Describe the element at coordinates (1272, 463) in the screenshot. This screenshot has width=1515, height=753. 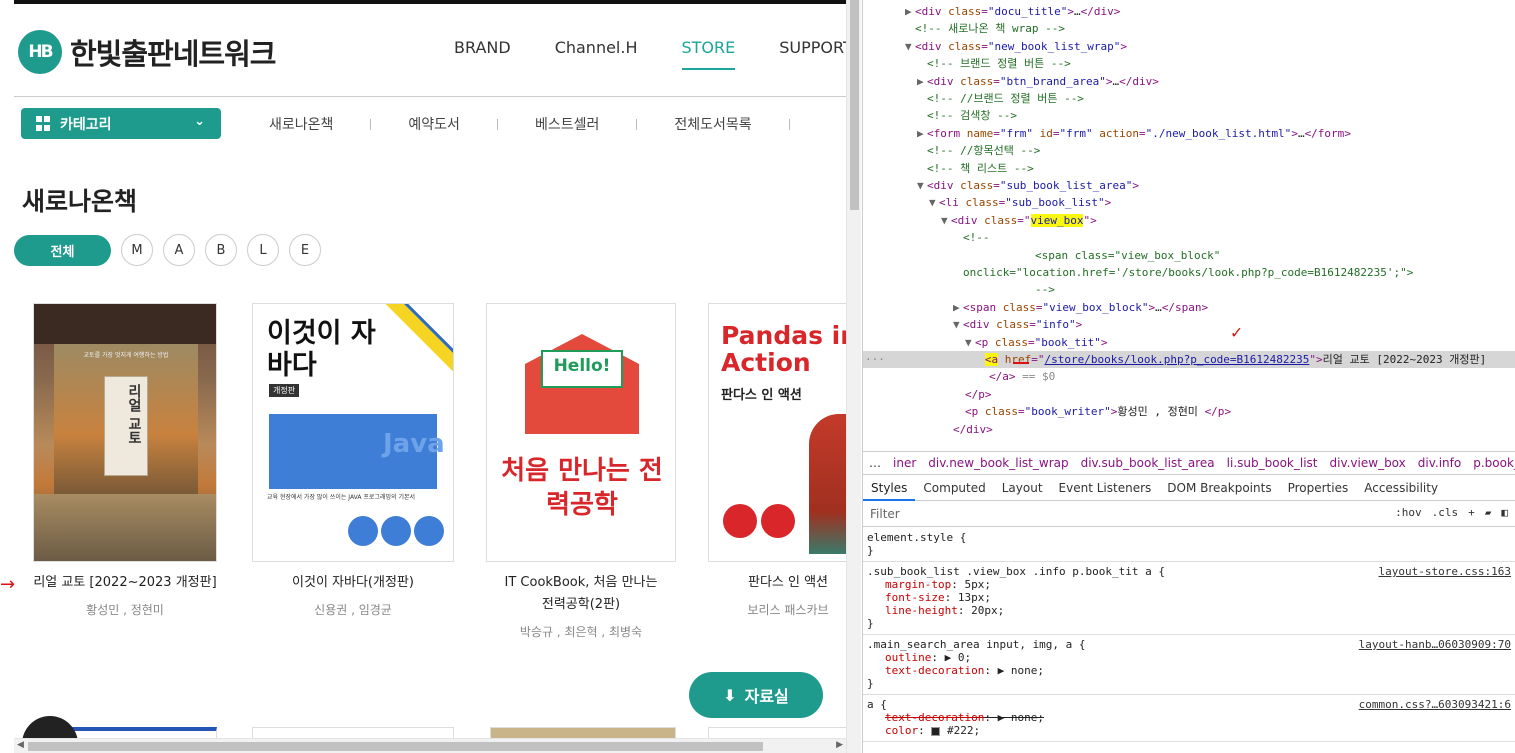
I see `breadcrumb-item: li.sub_book_list` at that location.